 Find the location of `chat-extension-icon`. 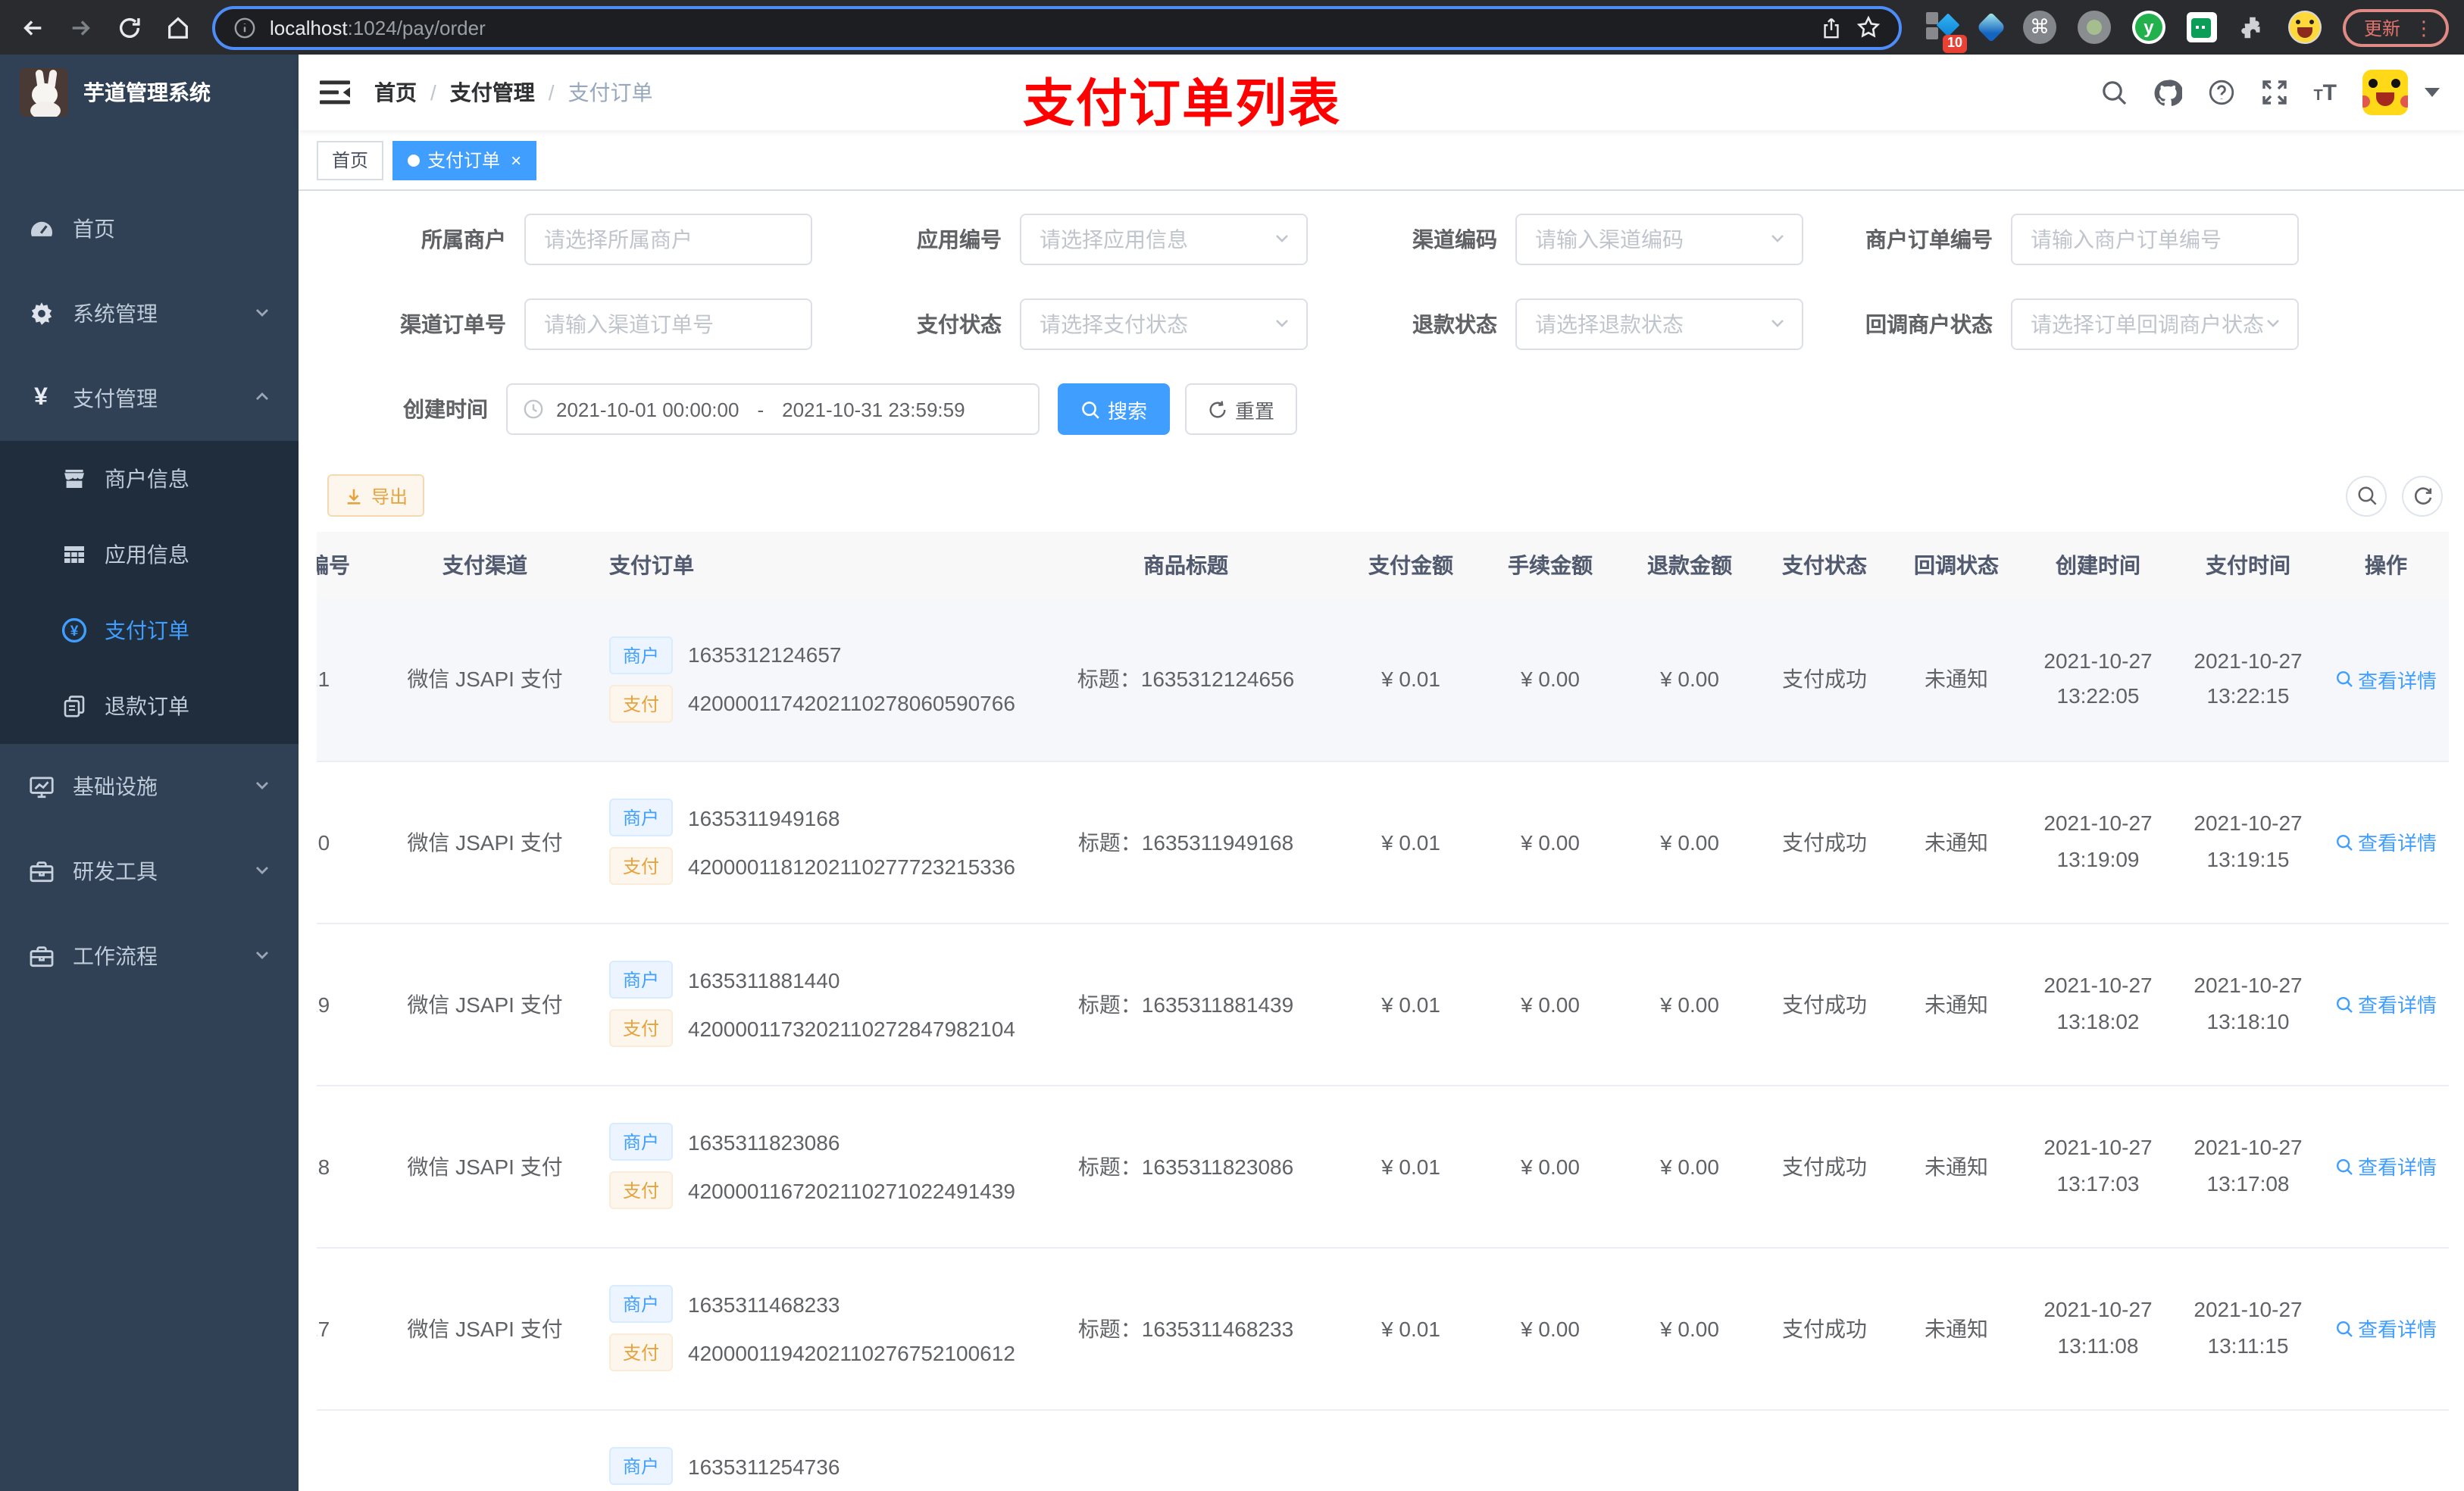

chat-extension-icon is located at coordinates (2201, 27).